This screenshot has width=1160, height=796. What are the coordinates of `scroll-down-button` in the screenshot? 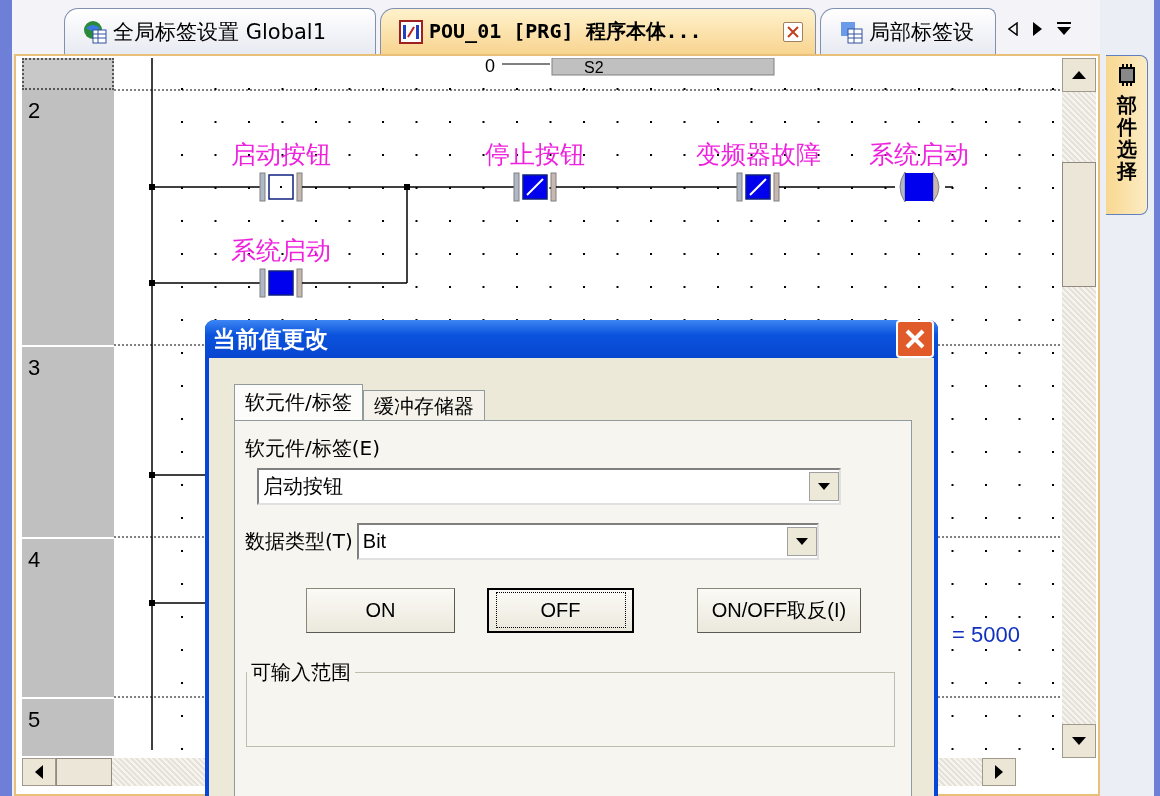 It's located at (1079, 741).